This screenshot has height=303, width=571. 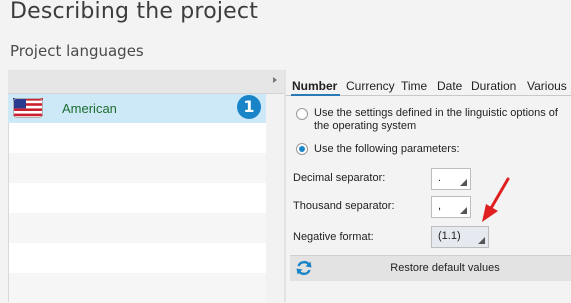 What do you see at coordinates (275, 198) in the screenshot?
I see `language-list-scrollbar` at bounding box center [275, 198].